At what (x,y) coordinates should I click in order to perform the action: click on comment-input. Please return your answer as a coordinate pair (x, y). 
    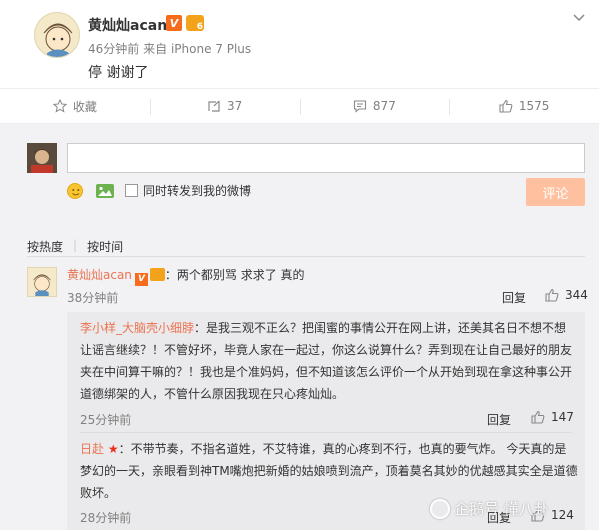
    Looking at the image, I should click on (326, 158).